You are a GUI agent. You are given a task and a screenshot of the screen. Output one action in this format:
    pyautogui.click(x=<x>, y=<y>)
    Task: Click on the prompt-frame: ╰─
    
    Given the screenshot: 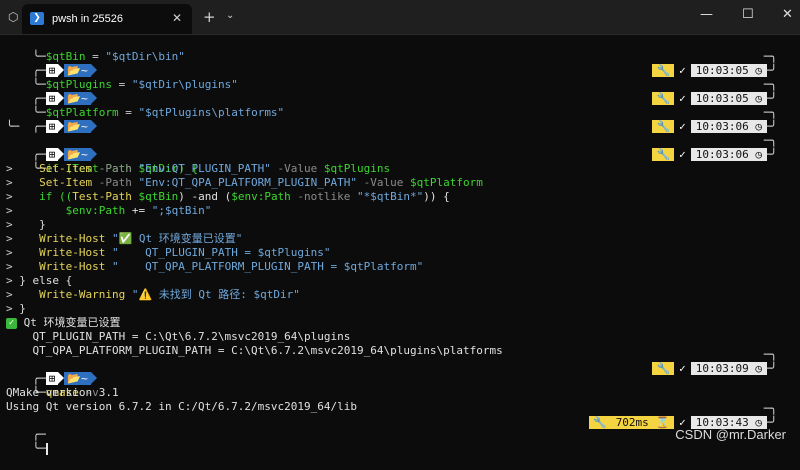 What is the action you would take?
    pyautogui.click(x=13, y=126)
    